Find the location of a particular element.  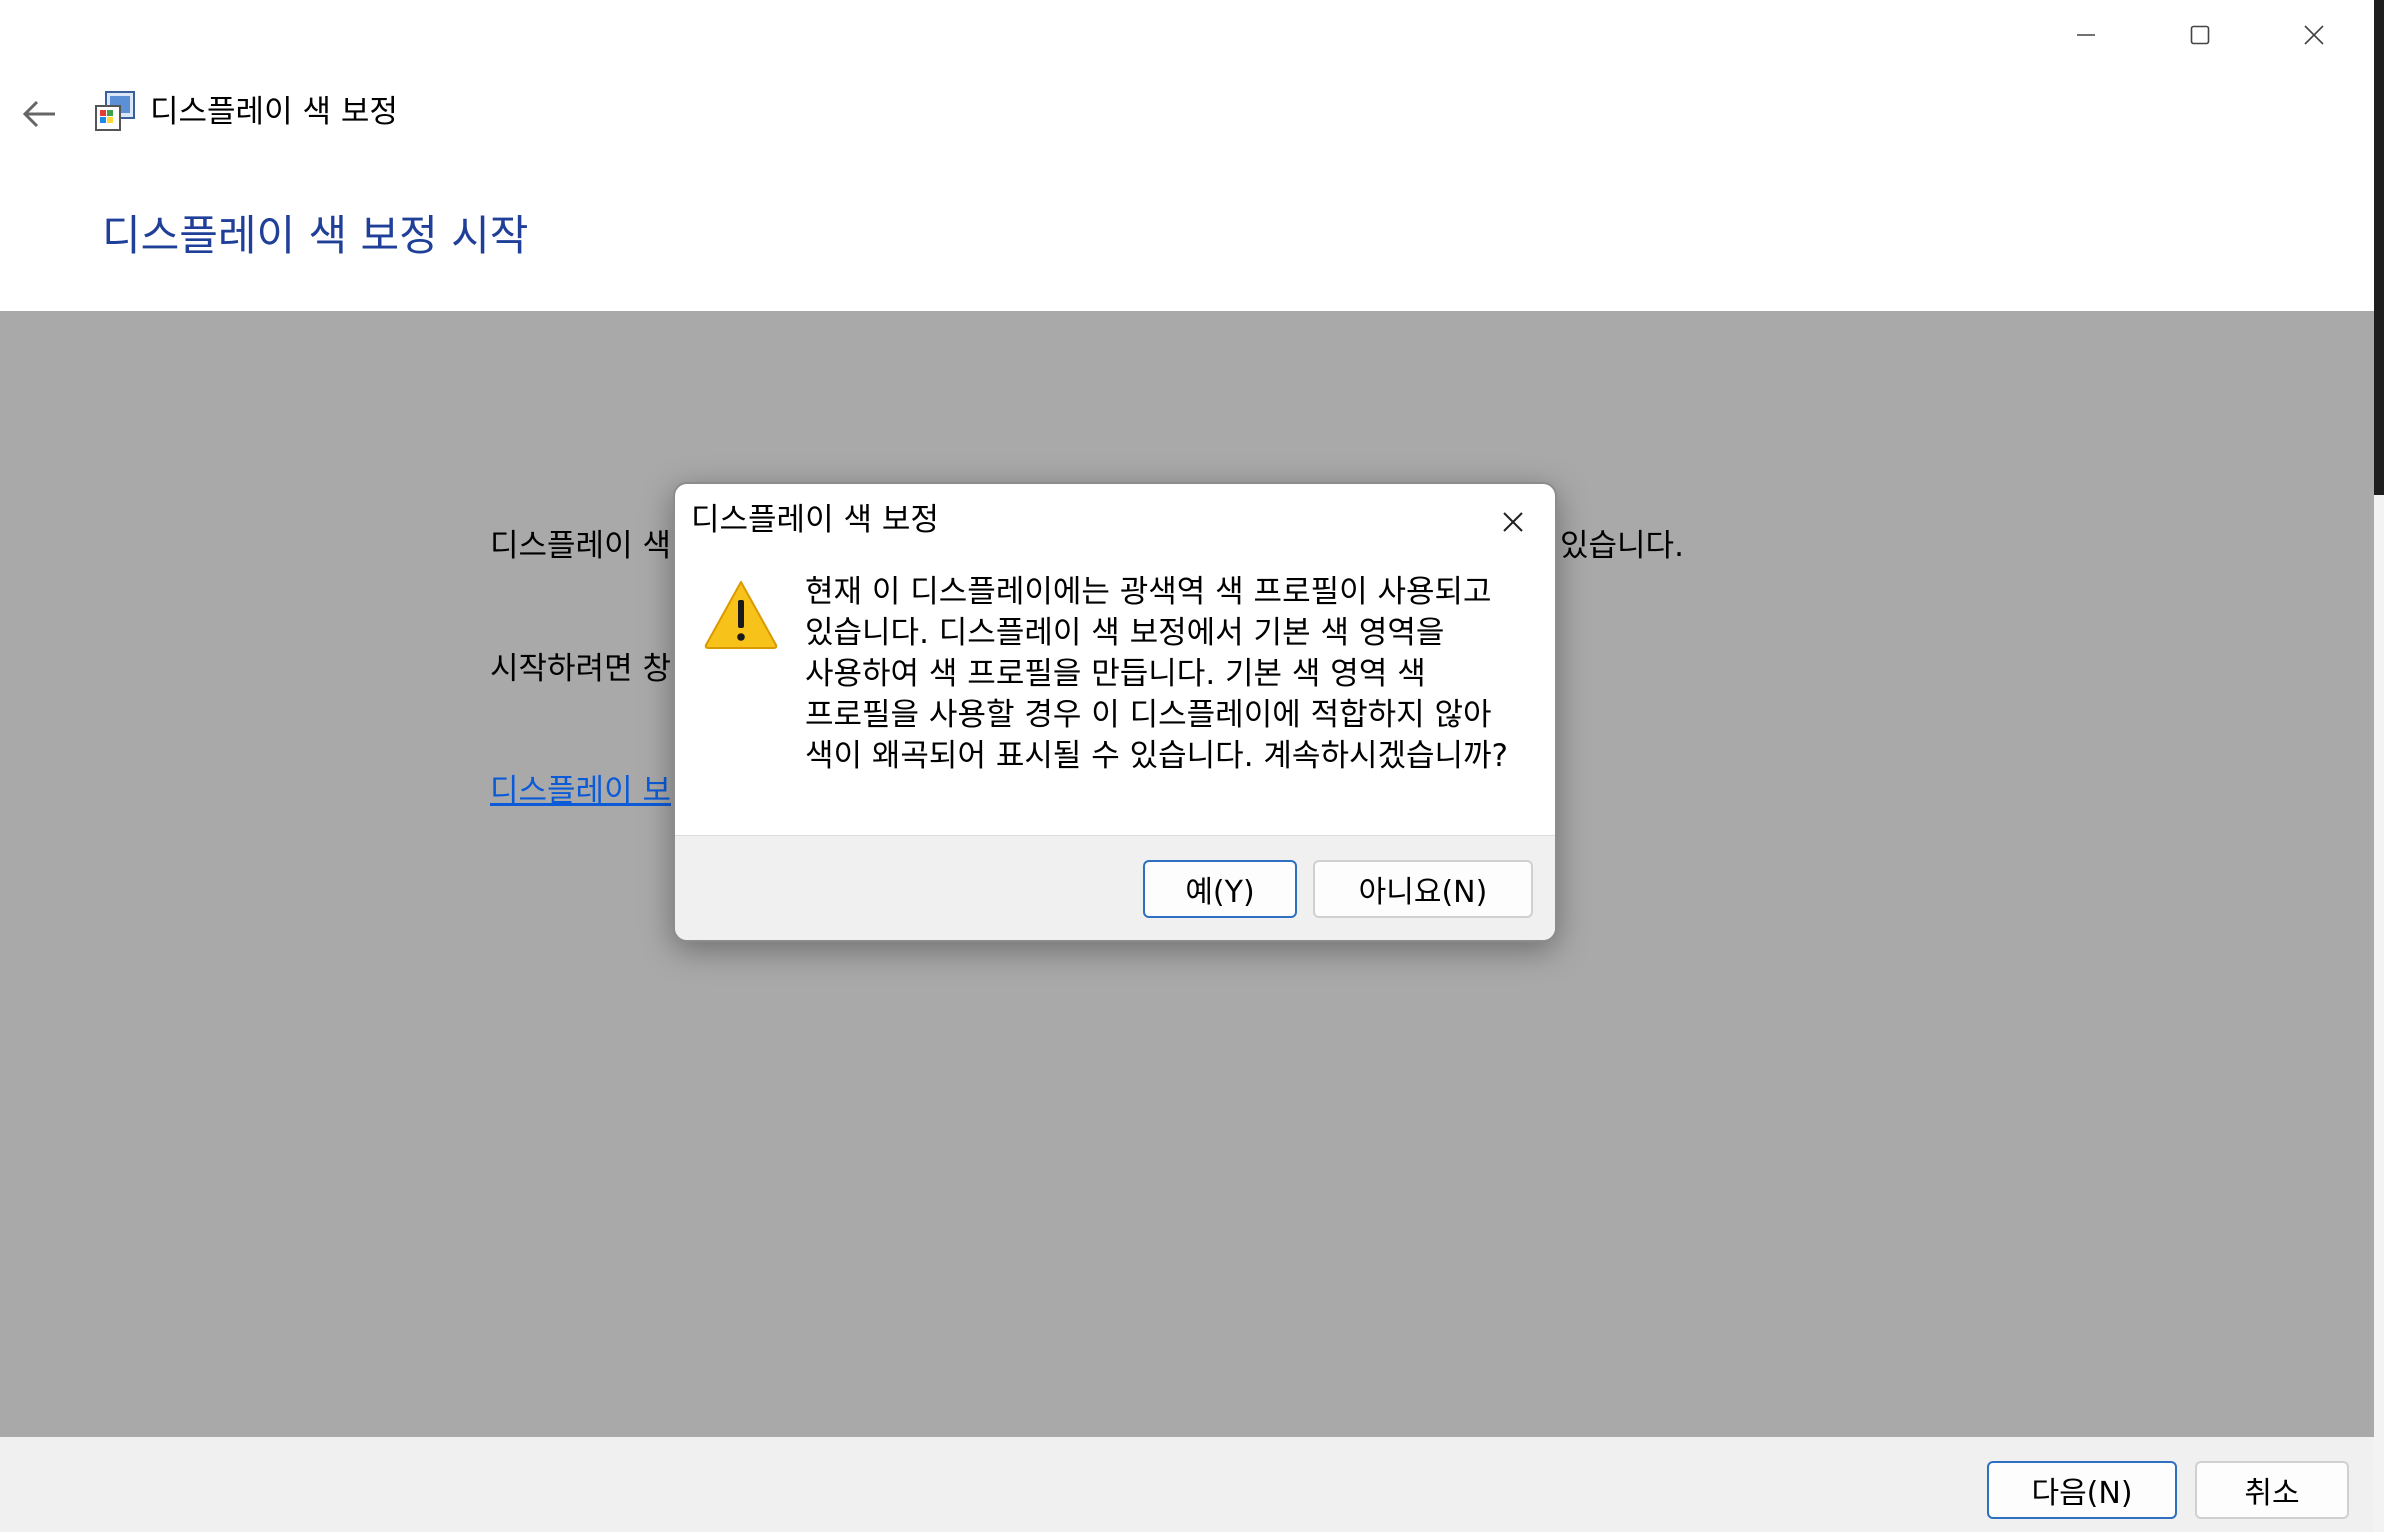

wizard-footer: 다음(N) 취소 is located at coordinates (1187, 1484).